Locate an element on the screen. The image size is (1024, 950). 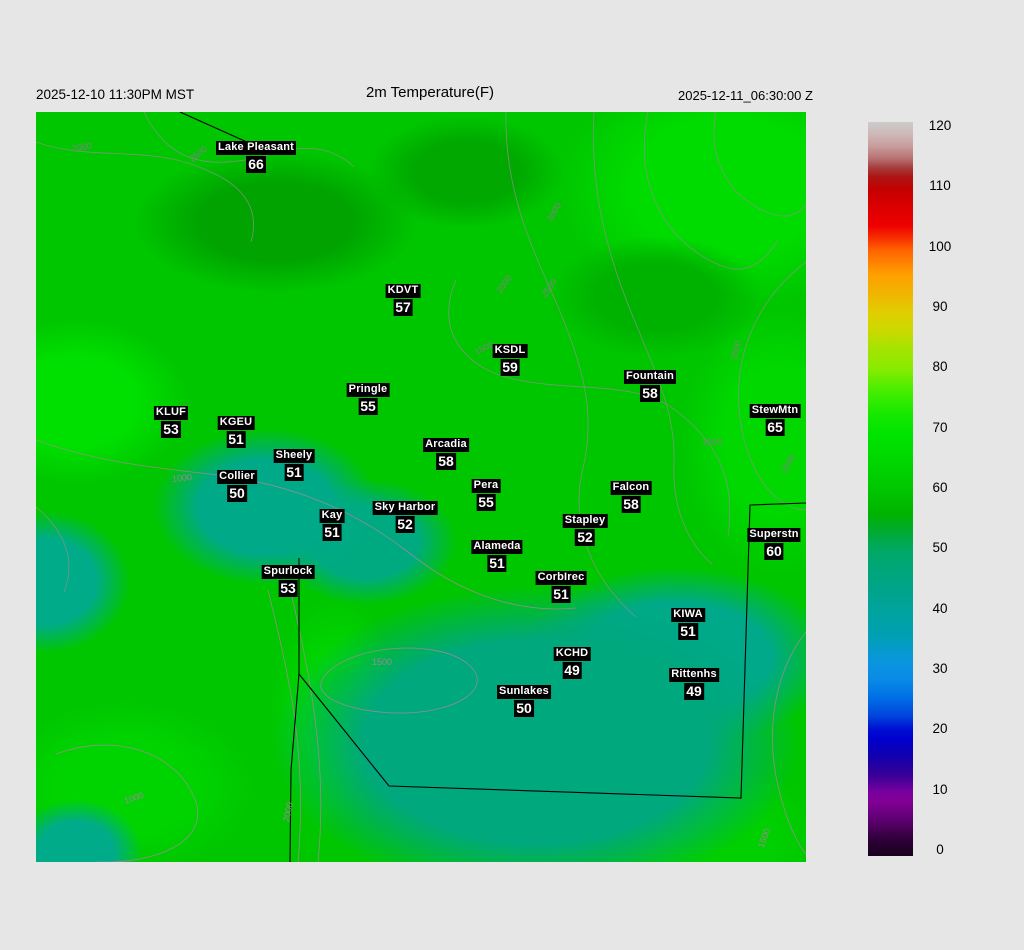
station-kchd: KCHD 49 is located at coordinates (572, 661).